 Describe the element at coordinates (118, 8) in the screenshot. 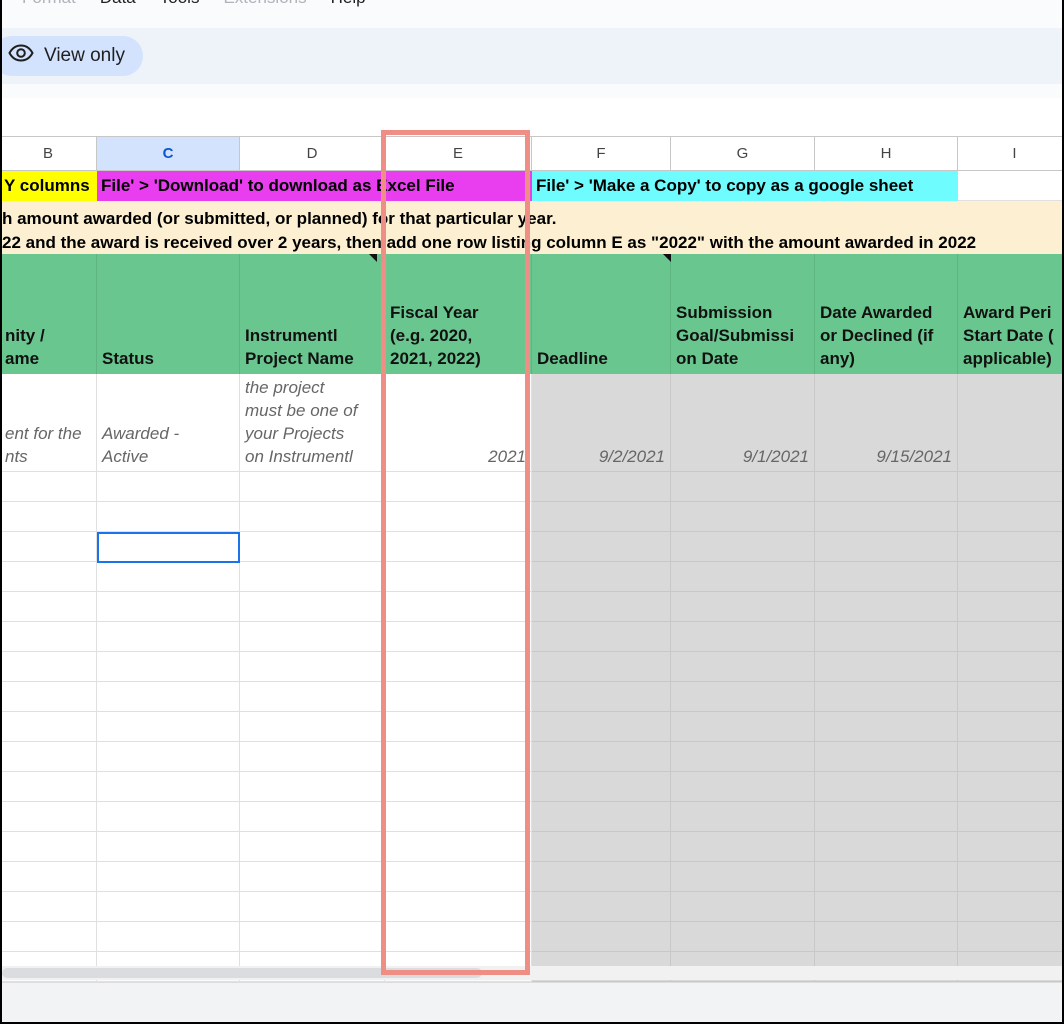

I see `menu-data: Data` at that location.